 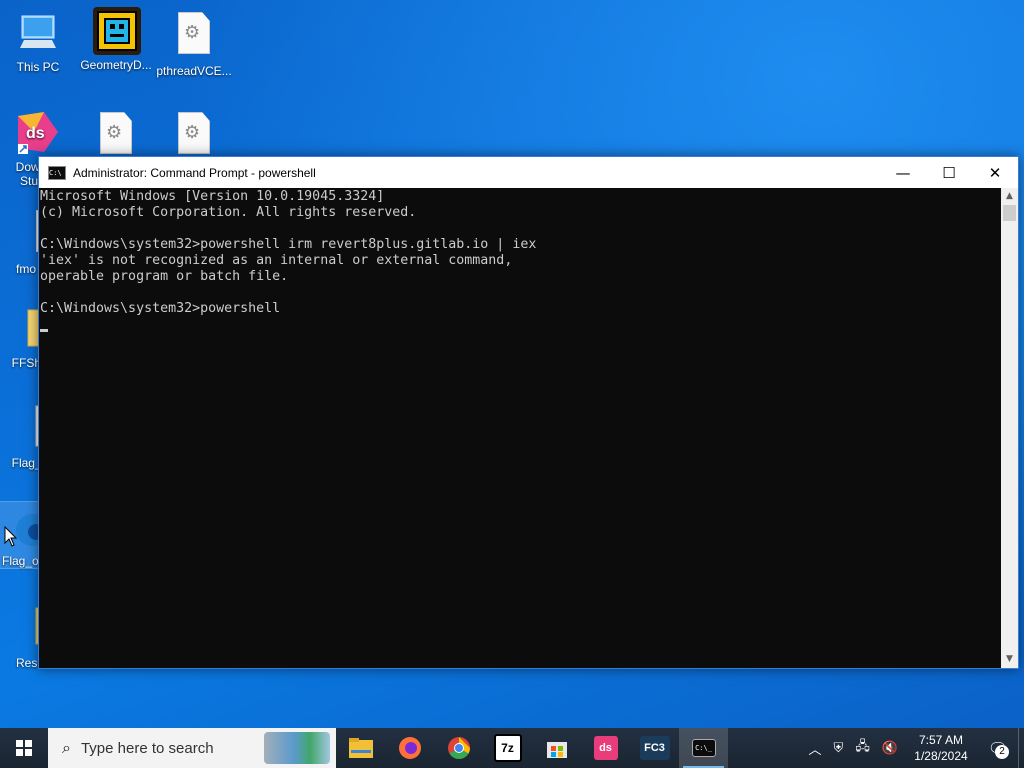 I want to click on taskbar-app-ds: ds, so click(x=605, y=748).